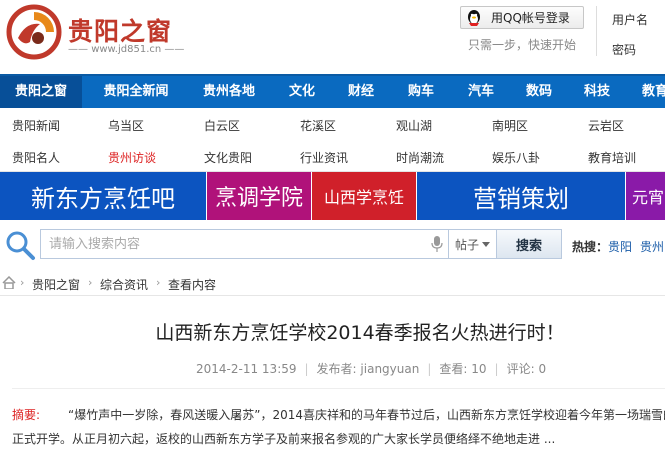 The width and height of the screenshot is (665, 458). What do you see at coordinates (479, 369) in the screenshot?
I see `views-count: 10` at bounding box center [479, 369].